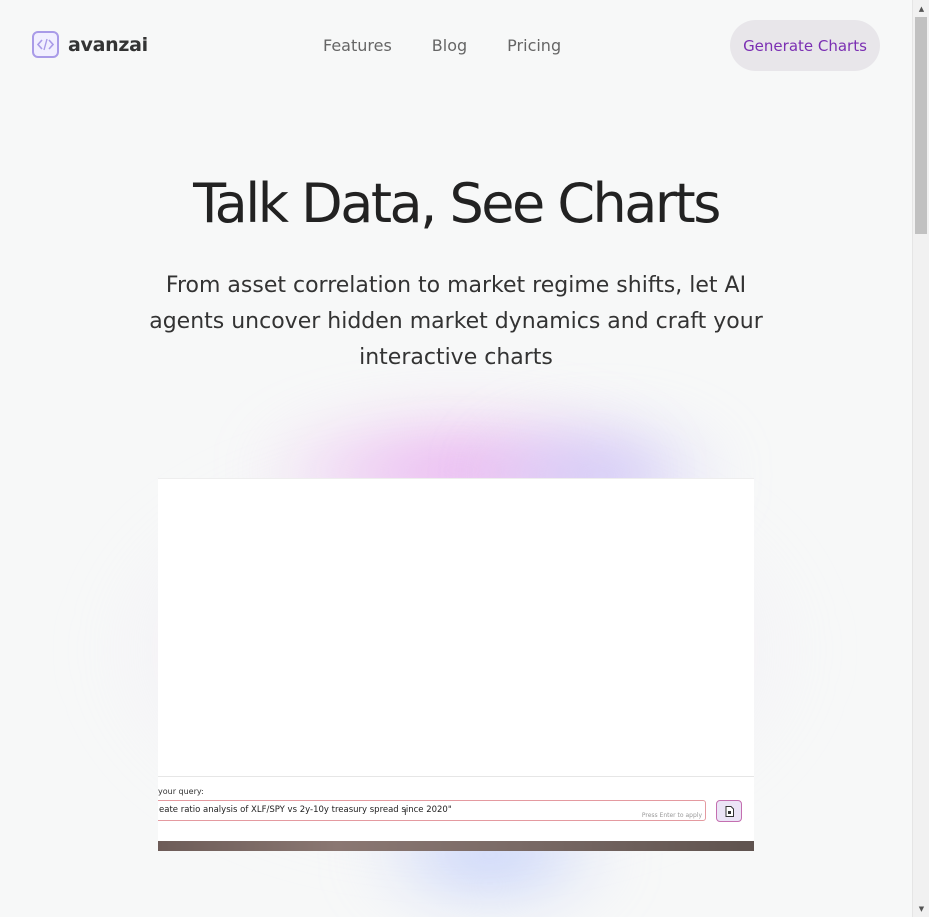 This screenshot has width=929, height=917. Describe the element at coordinates (457, 203) in the screenshot. I see `hero-title: Talk Data, See Charts` at that location.